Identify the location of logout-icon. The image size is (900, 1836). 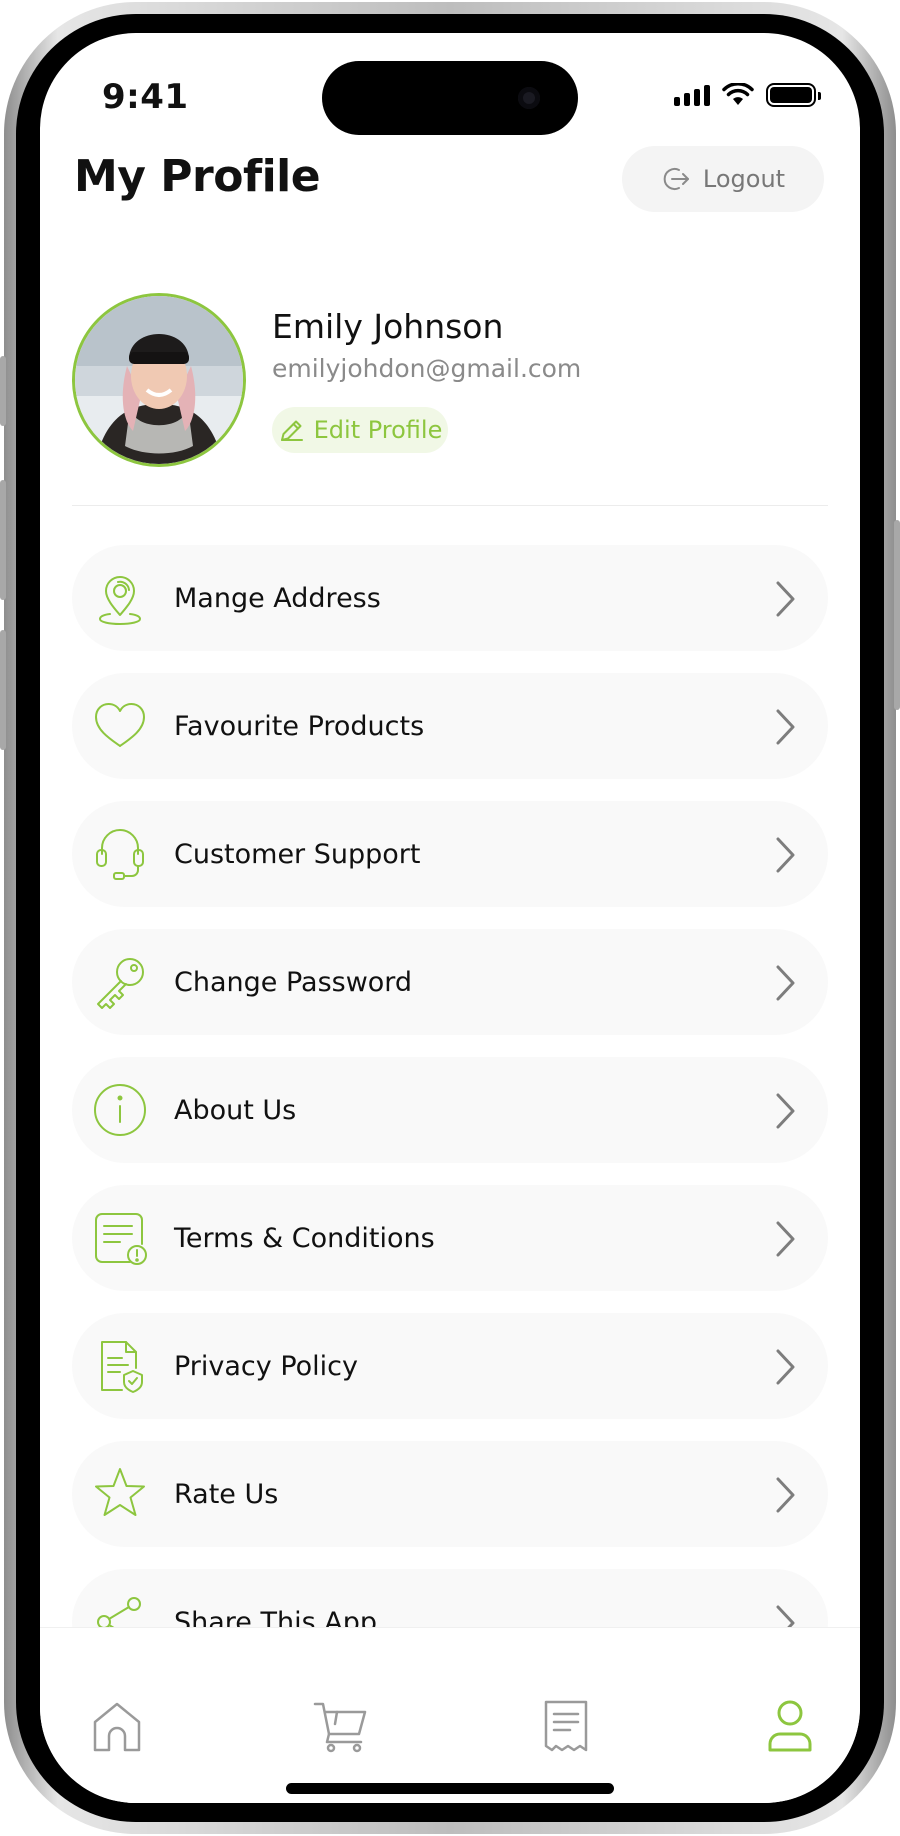
(676, 179).